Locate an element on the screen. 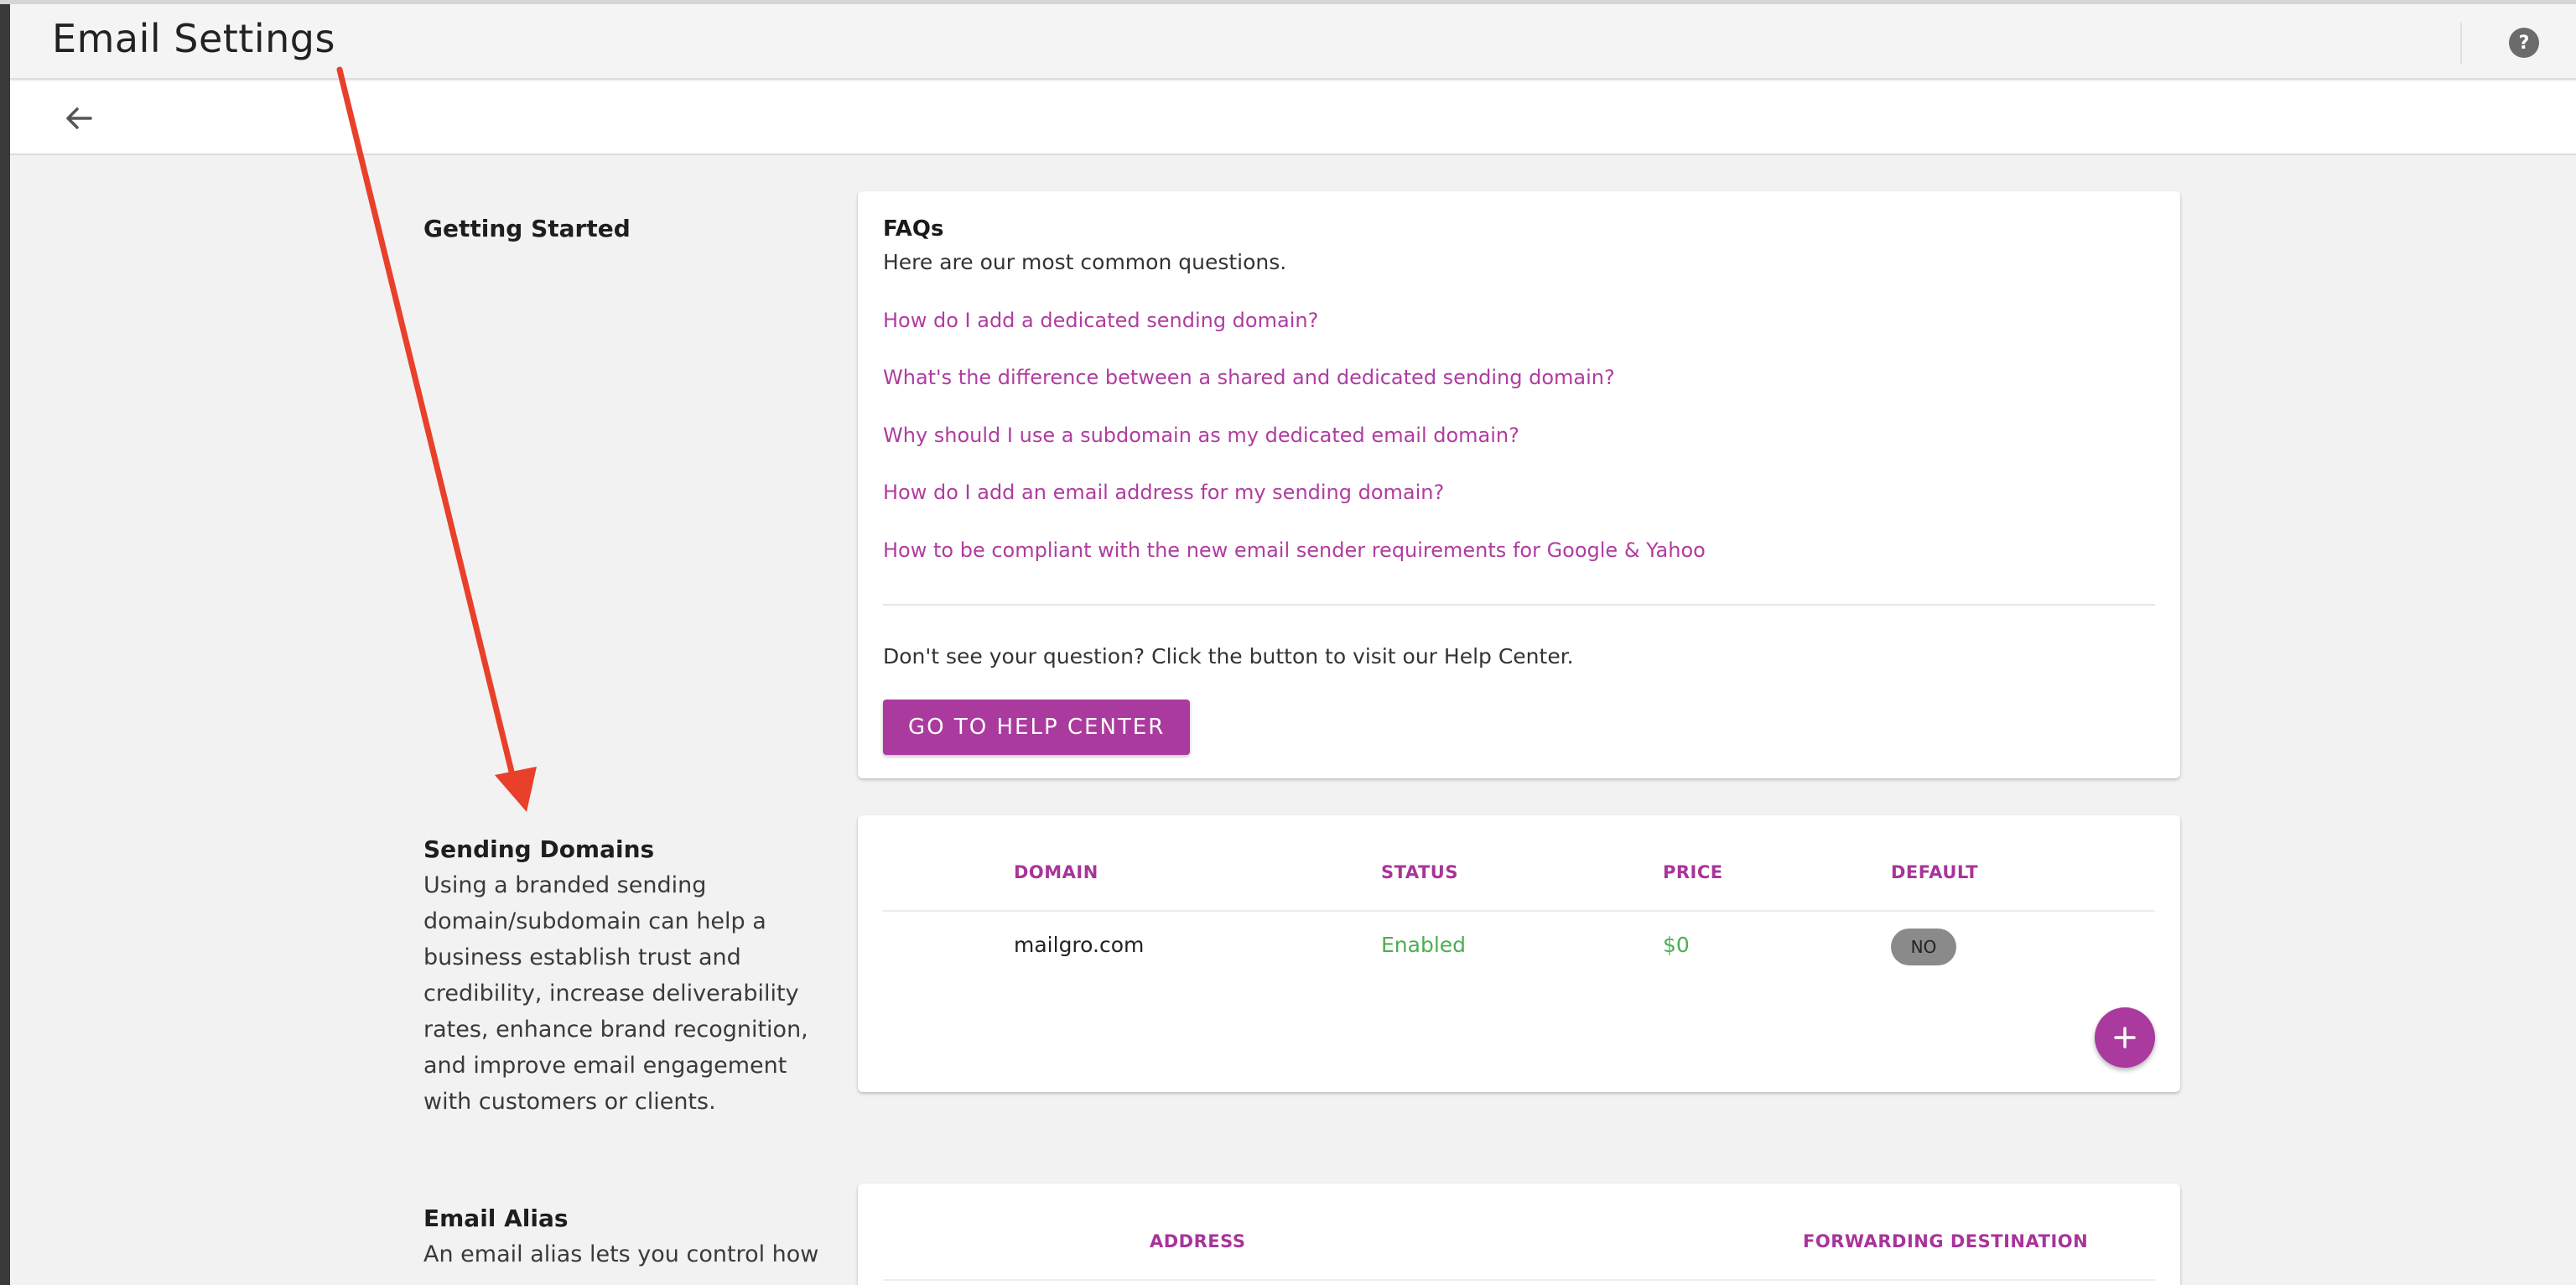 This screenshot has height=1285, width=2576. faq-title: FAQs is located at coordinates (913, 229).